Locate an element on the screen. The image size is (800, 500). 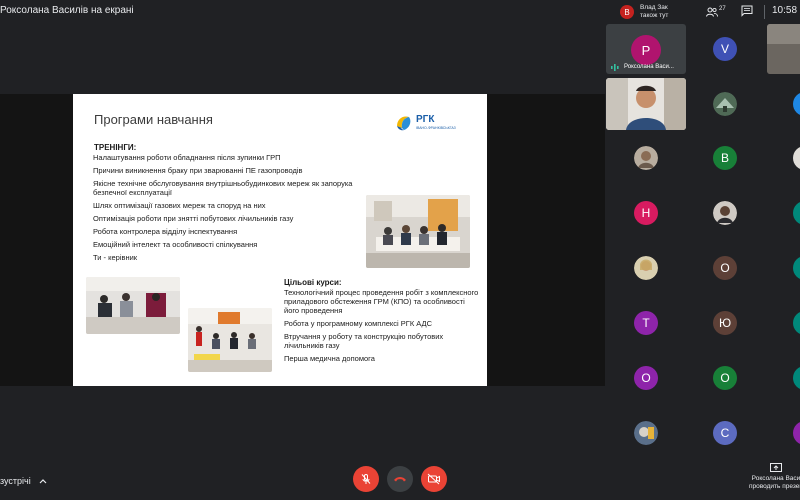
people-button: 27 is located at coordinates (717, 12).